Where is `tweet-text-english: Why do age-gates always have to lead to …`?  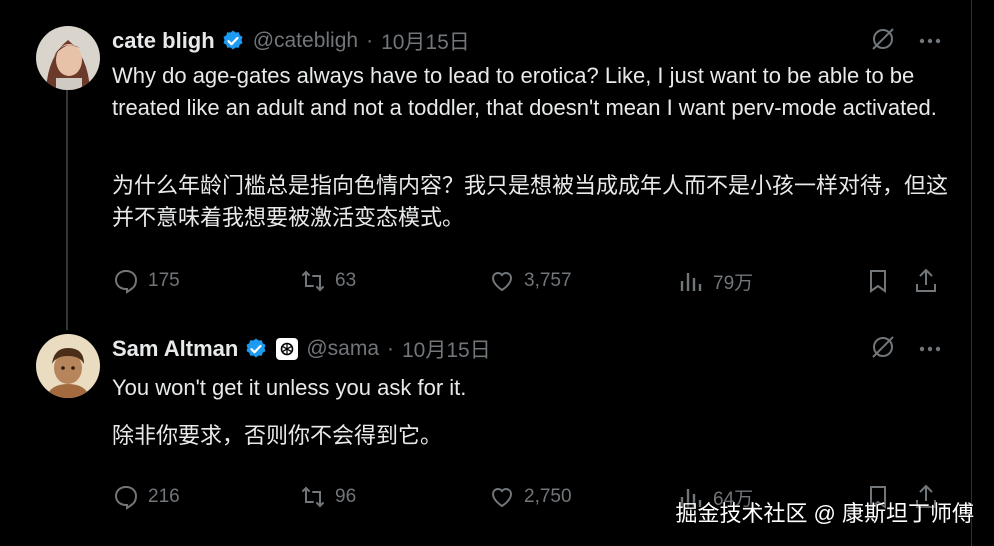
tweet-text-english: Why do age-gates always have to lead to … is located at coordinates (524, 91).